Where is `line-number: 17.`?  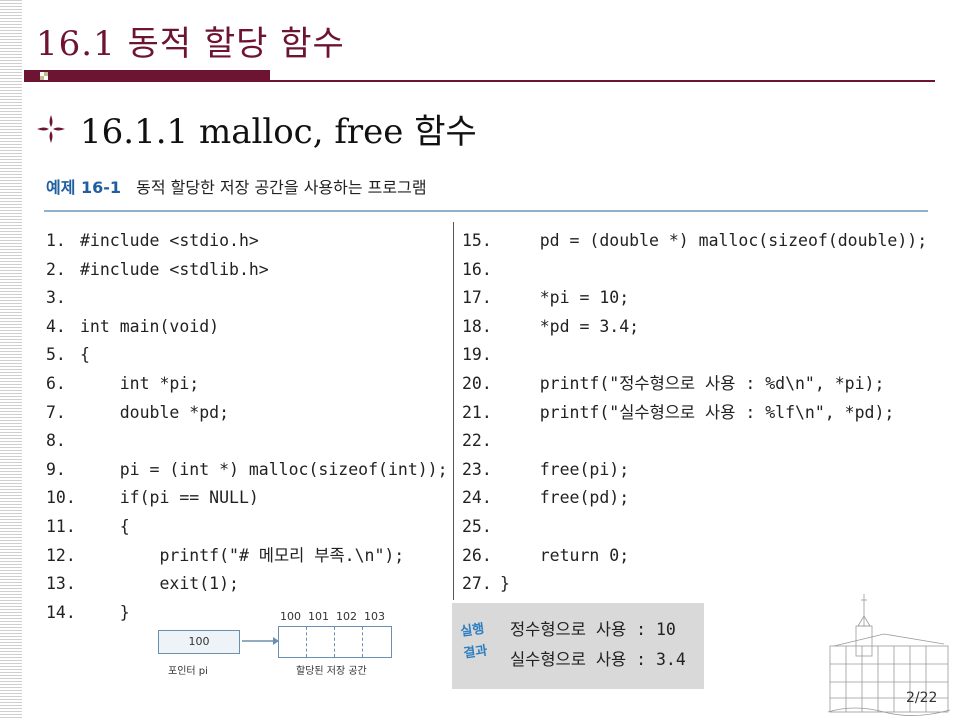 line-number: 17. is located at coordinates (477, 298).